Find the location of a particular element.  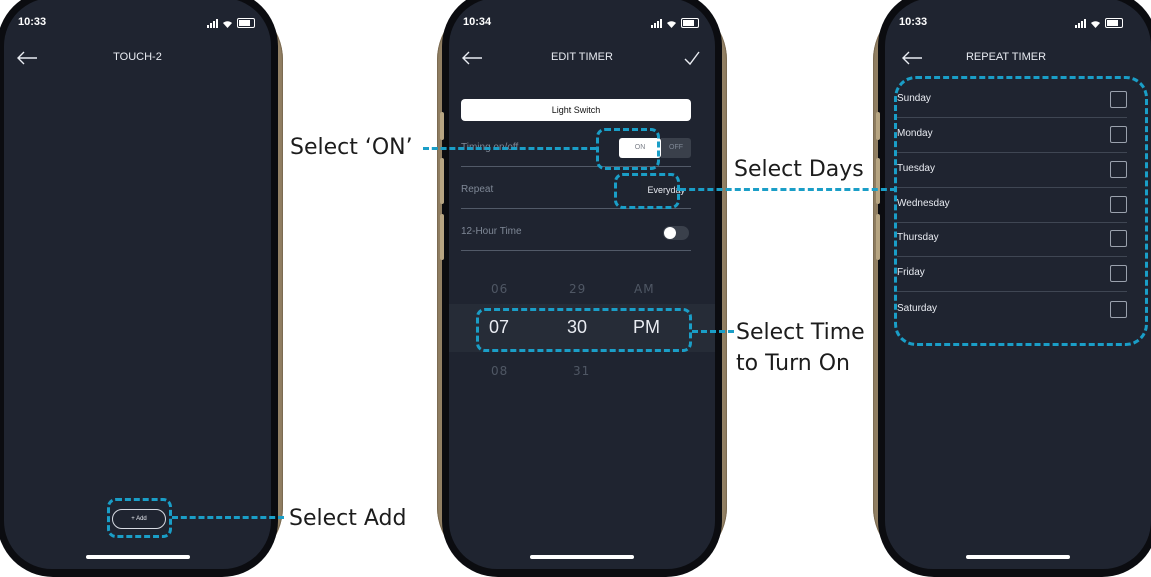

on-connector-line is located at coordinates (509, 148).